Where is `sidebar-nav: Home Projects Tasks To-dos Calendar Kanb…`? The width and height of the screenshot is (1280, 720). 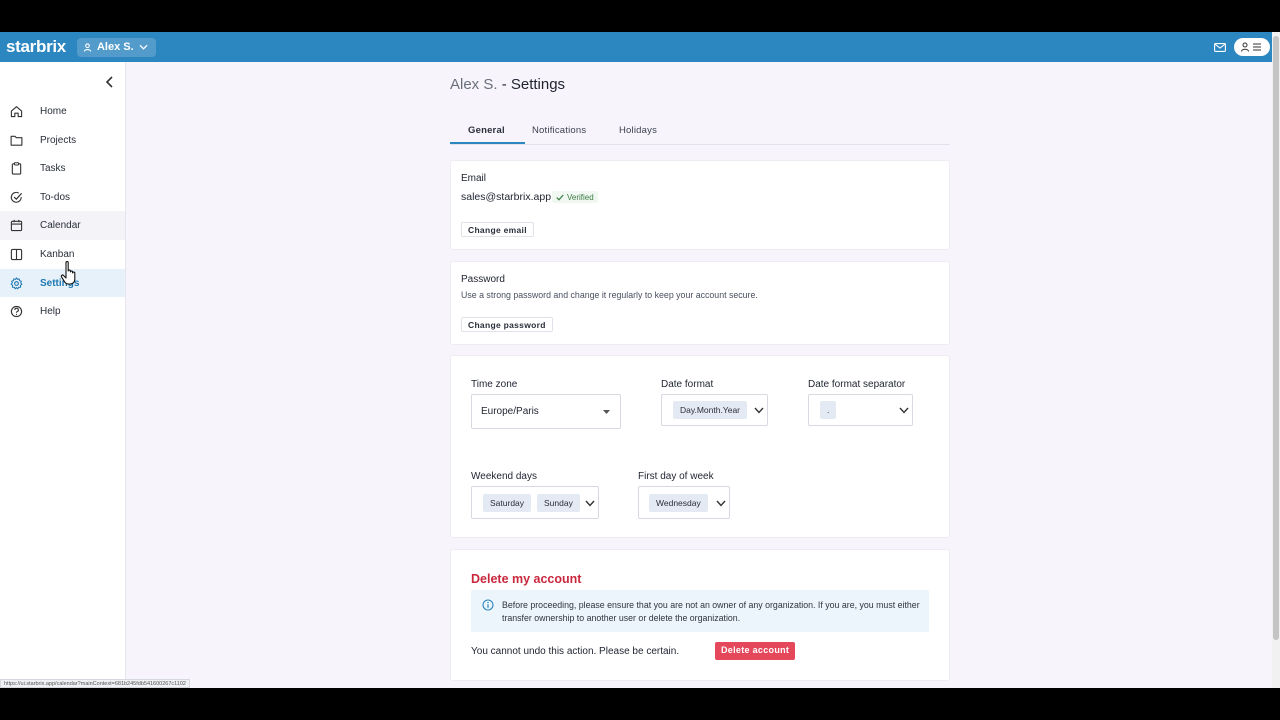 sidebar-nav: Home Projects Tasks To-dos Calendar Kanb… is located at coordinates (62, 211).